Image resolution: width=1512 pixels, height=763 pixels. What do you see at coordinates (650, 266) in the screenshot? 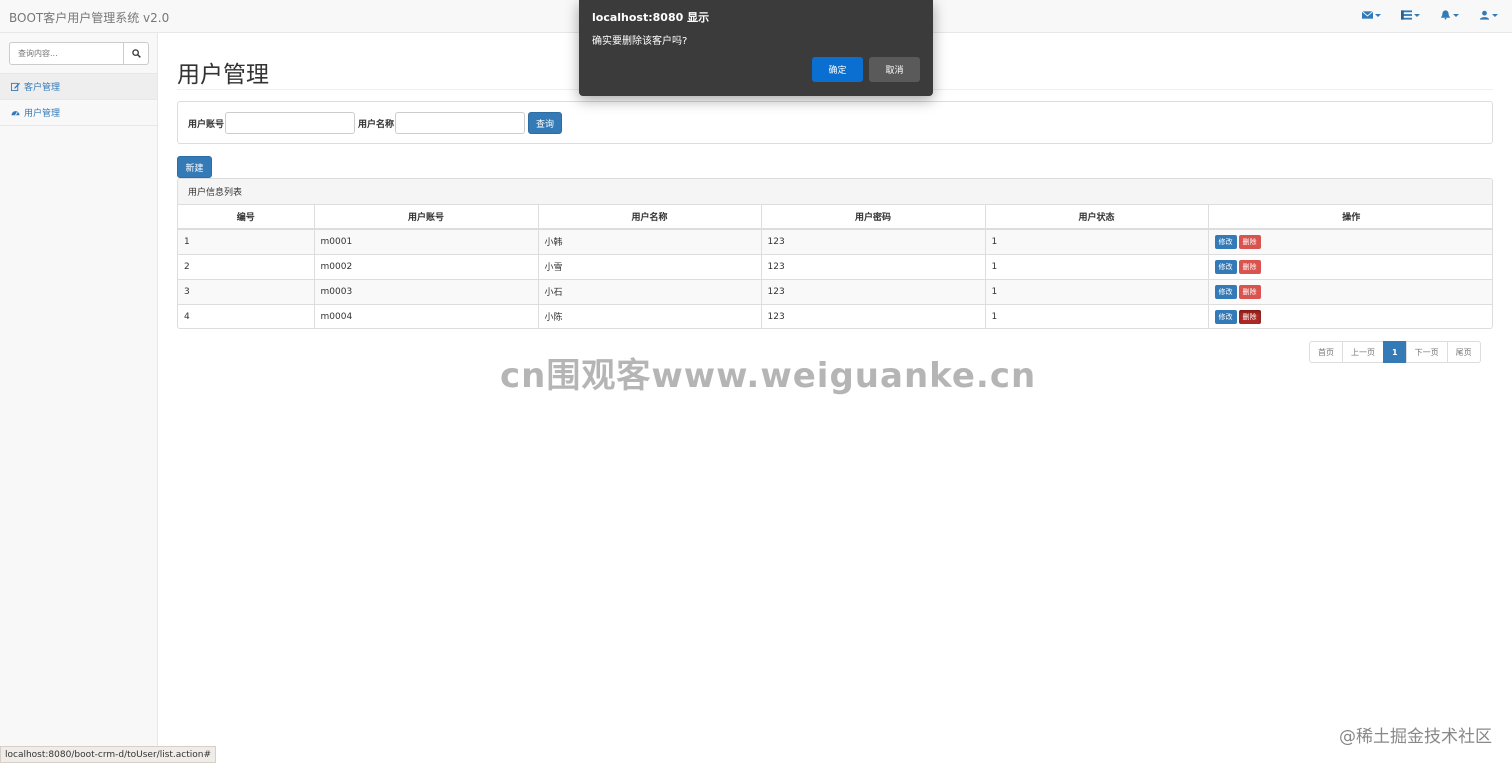
I see `cell-name: 小雪` at bounding box center [650, 266].